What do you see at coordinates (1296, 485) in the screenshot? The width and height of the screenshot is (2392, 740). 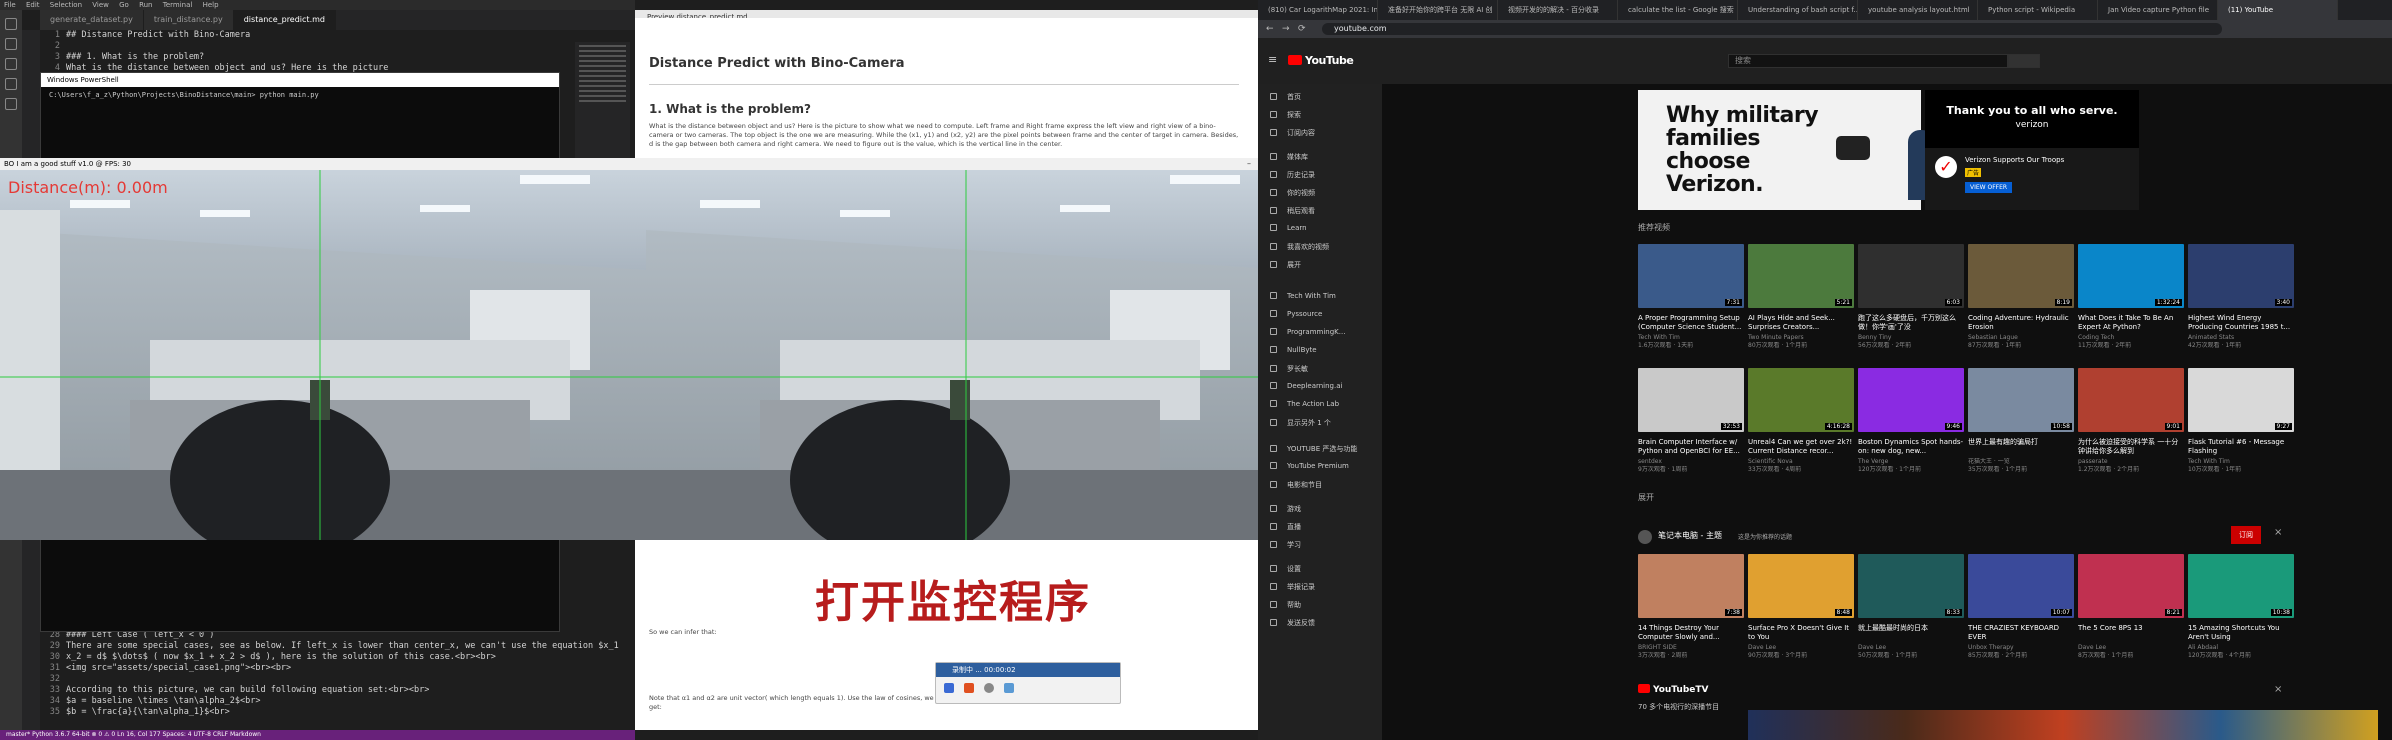 I see `sidebar-item: 电影和节目` at bounding box center [1296, 485].